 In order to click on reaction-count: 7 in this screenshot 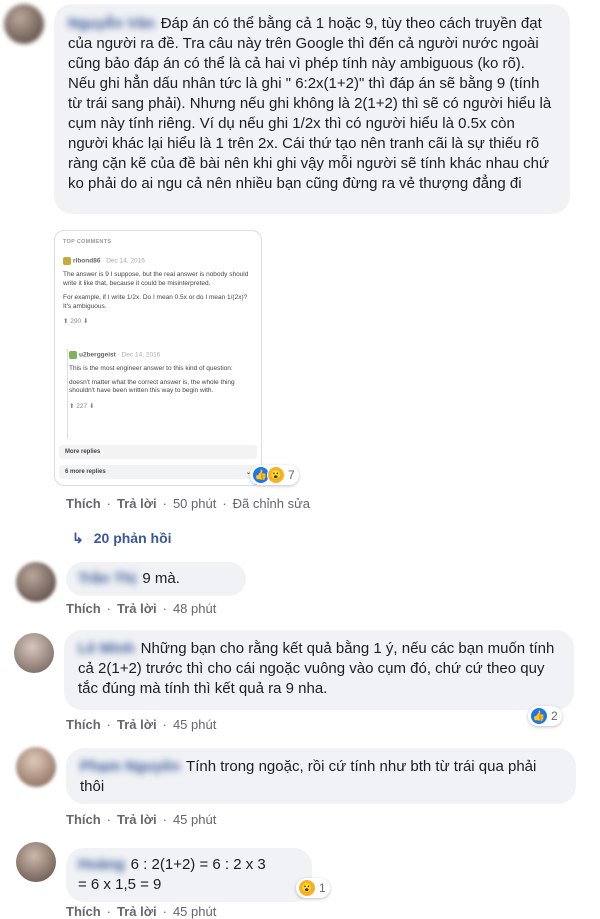, I will do `click(291, 475)`.